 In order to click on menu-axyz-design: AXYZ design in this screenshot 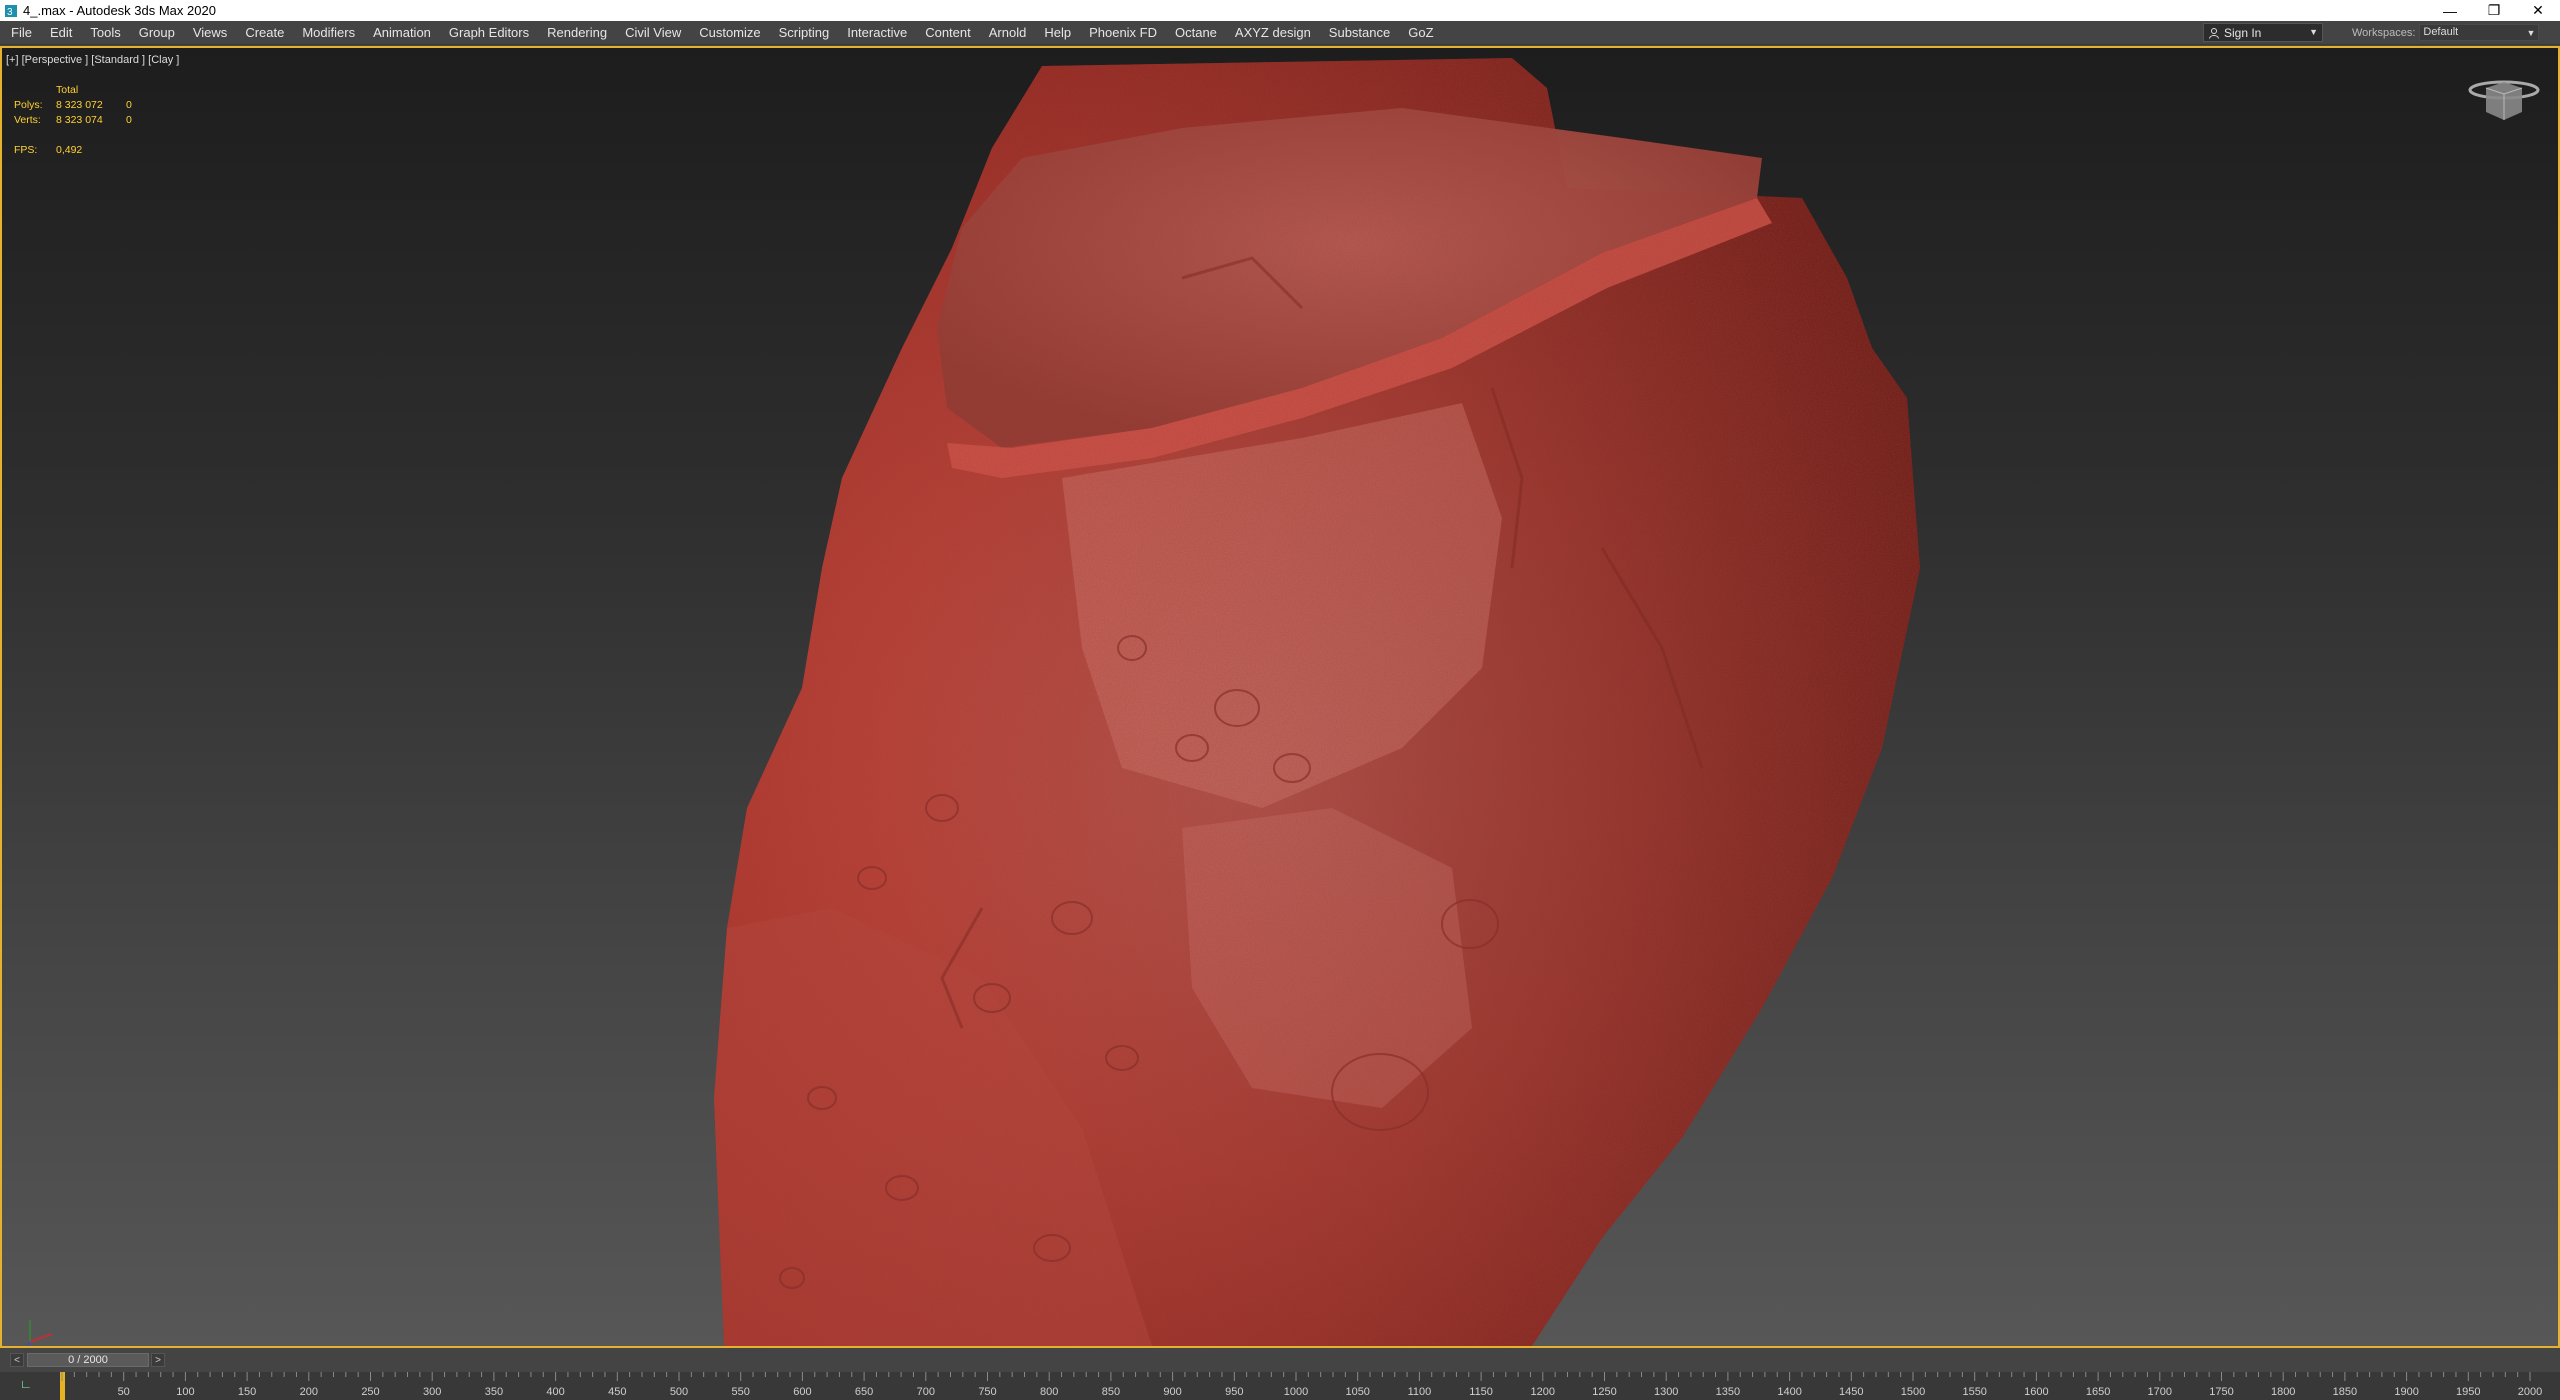, I will do `click(1273, 33)`.